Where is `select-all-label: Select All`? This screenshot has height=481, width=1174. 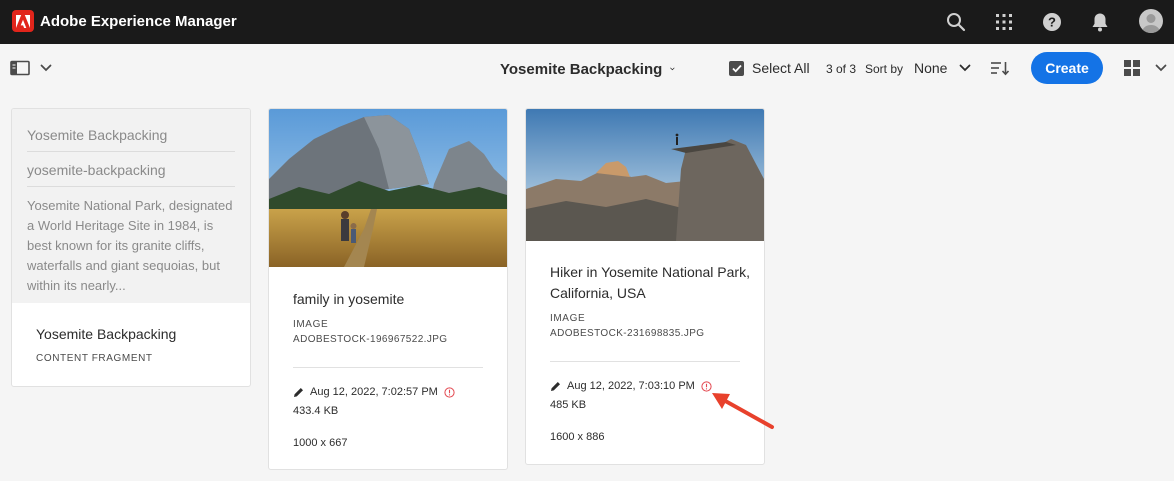 select-all-label: Select All is located at coordinates (781, 68).